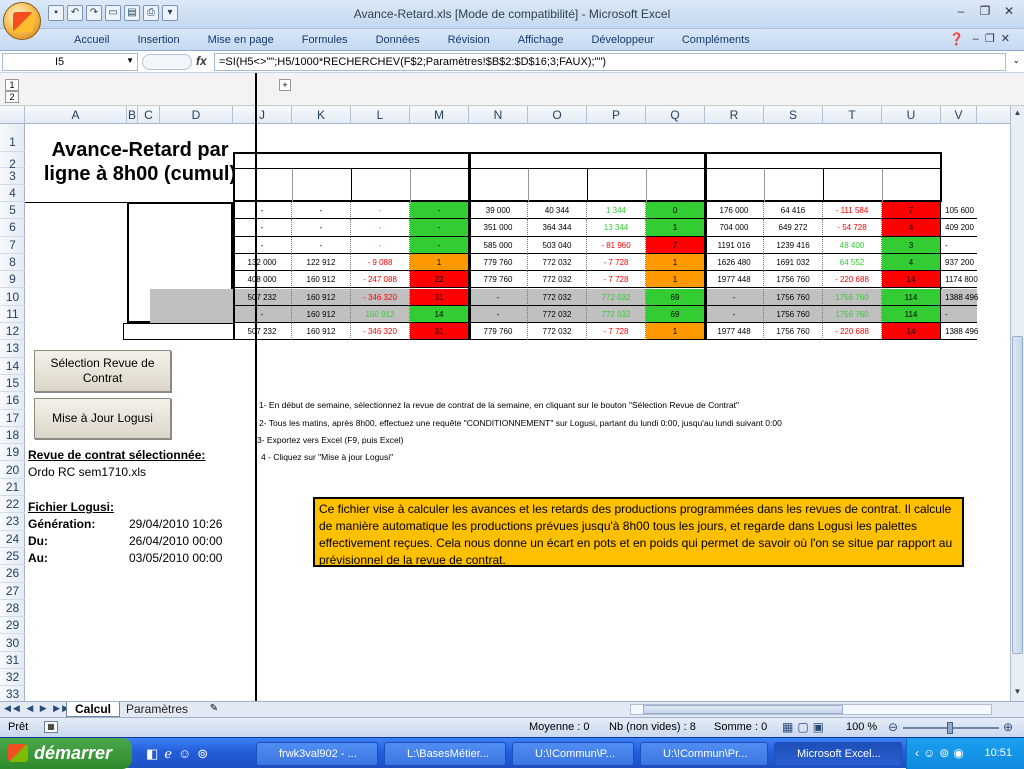 The height and width of the screenshot is (769, 1024). I want to click on cell-A2-r12-c1: 160 912, so click(321, 332).